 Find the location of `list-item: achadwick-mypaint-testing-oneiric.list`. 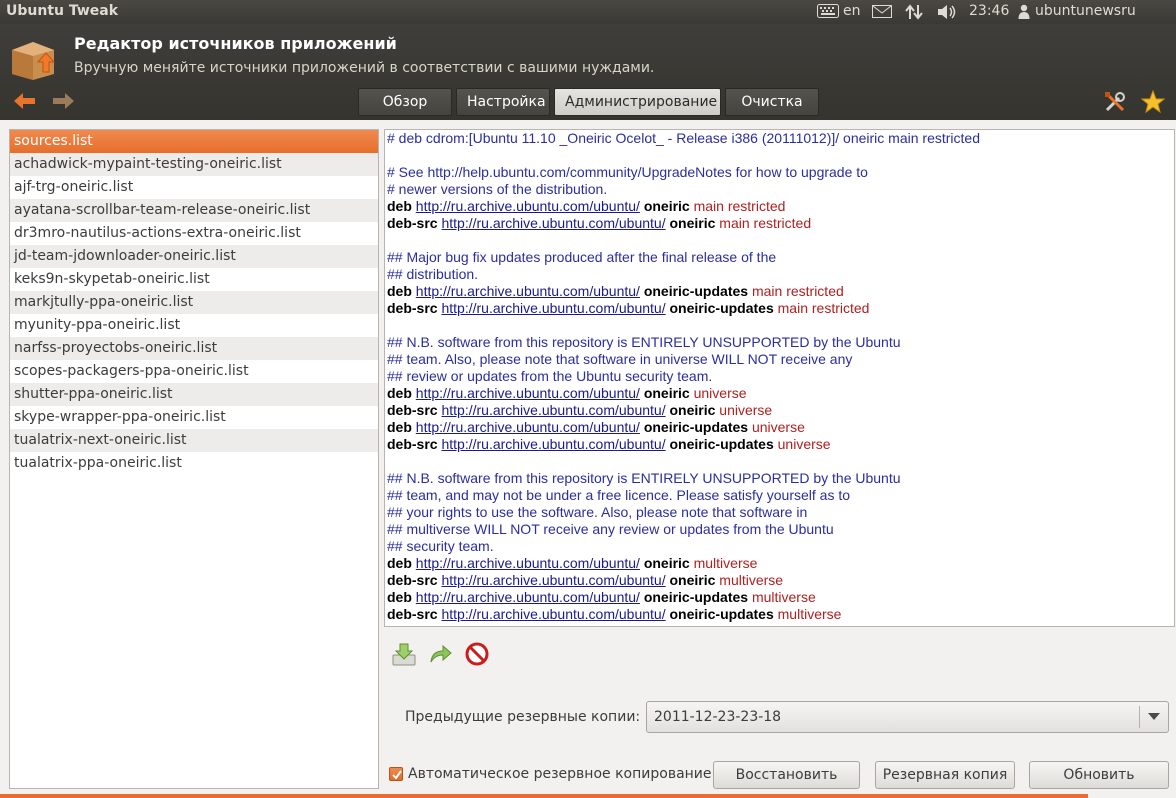

list-item: achadwick-mypaint-testing-oneiric.list is located at coordinates (194, 164).